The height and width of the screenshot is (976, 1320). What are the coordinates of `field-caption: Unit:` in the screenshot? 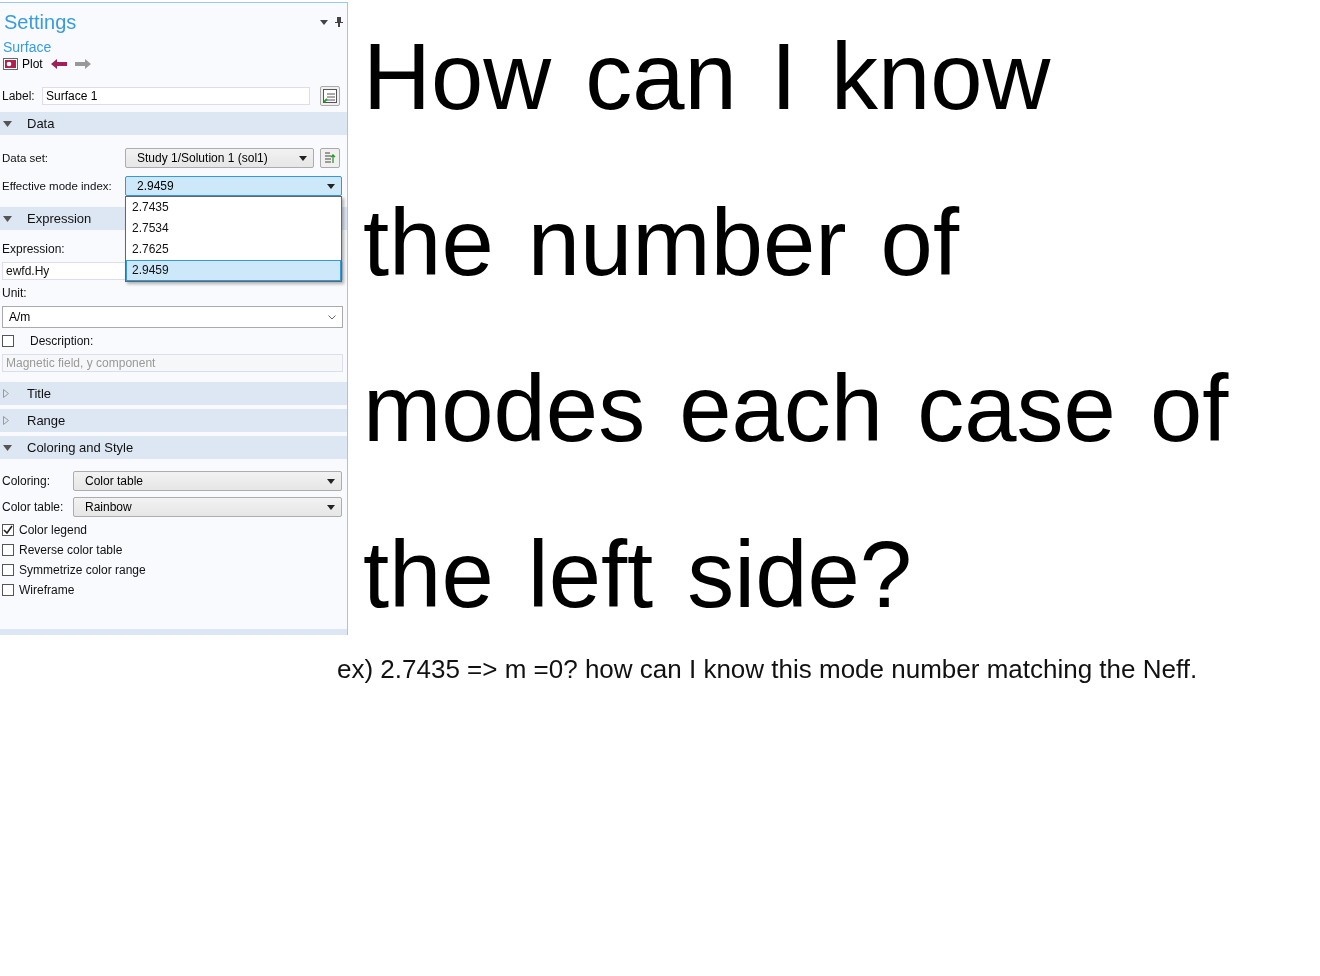 It's located at (14, 293).